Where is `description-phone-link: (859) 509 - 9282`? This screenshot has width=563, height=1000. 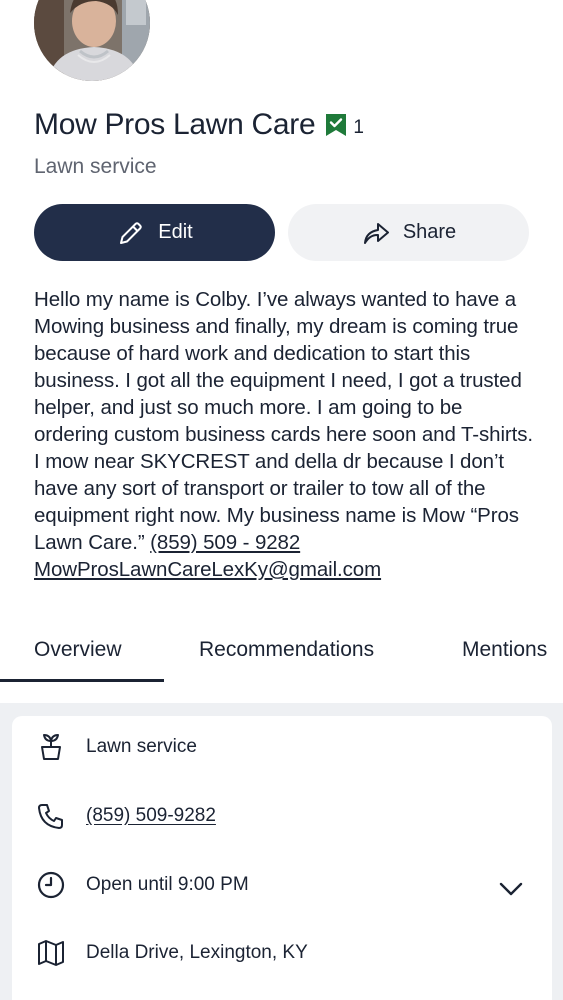 description-phone-link: (859) 509 - 9282 is located at coordinates (225, 542).